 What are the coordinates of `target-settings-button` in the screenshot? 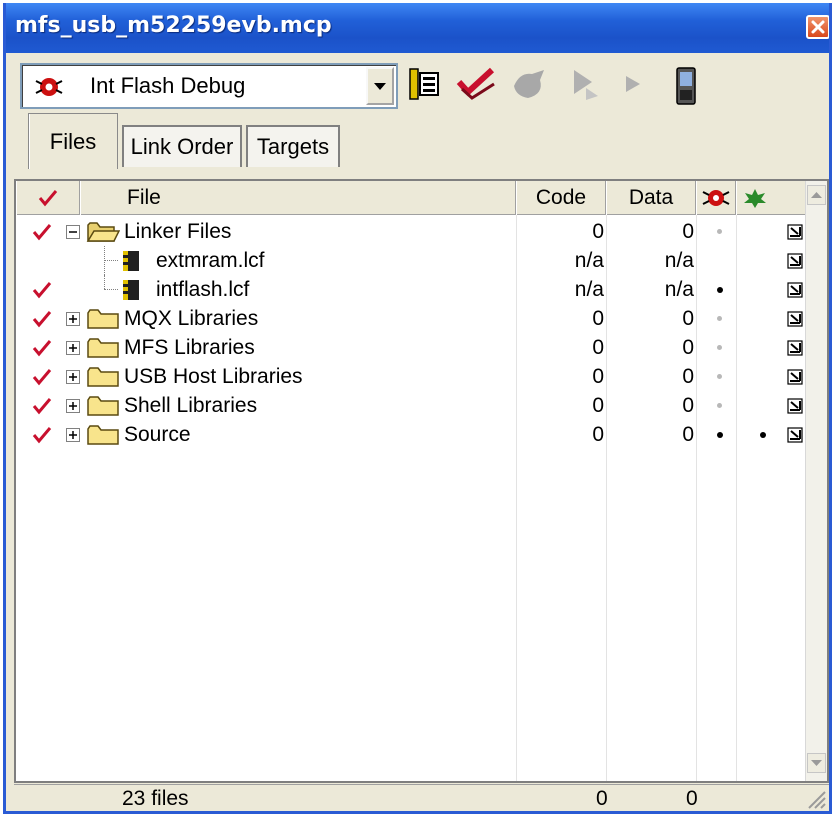 It's located at (424, 86).